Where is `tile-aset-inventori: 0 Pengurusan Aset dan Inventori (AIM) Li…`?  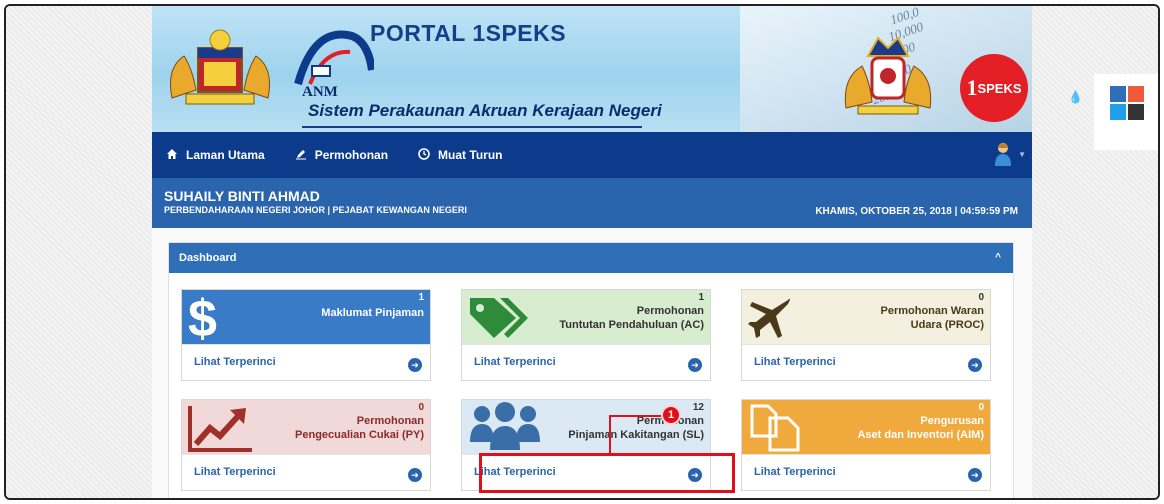
tile-aset-inventori: 0 Pengurusan Aset dan Inventori (AIM) Li… is located at coordinates (866, 445).